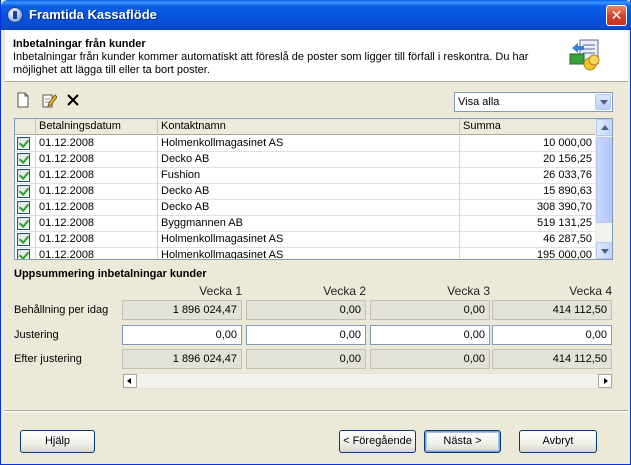 Image resolution: width=631 pixels, height=465 pixels. Describe the element at coordinates (306, 335) in the screenshot. I see `adjustment-week-2-input: 0,00` at that location.